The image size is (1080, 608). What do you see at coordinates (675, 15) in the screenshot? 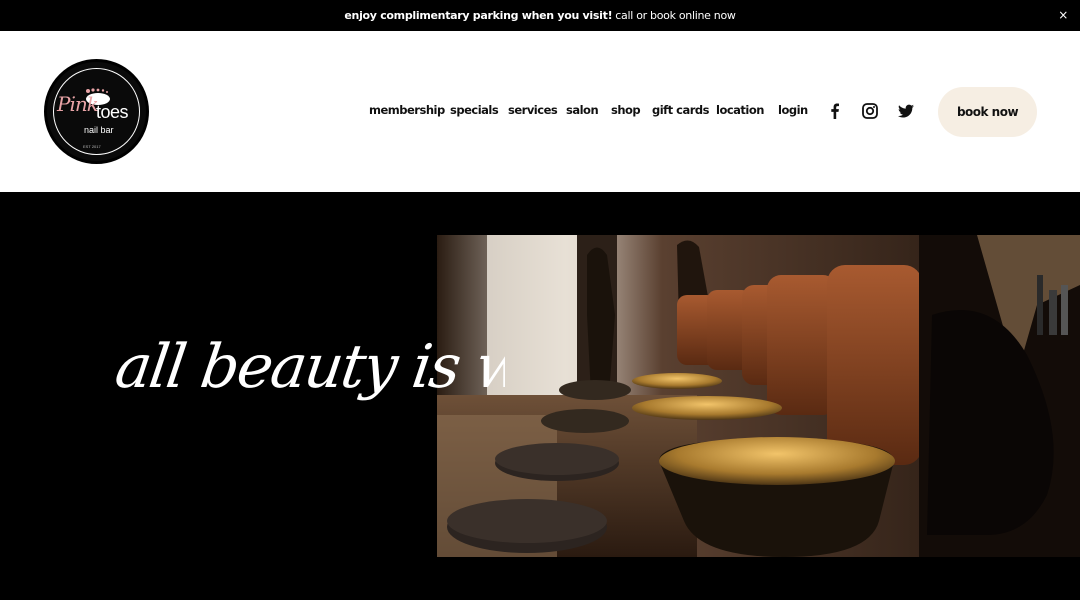
I see `announcement-text: call or book online now` at bounding box center [675, 15].